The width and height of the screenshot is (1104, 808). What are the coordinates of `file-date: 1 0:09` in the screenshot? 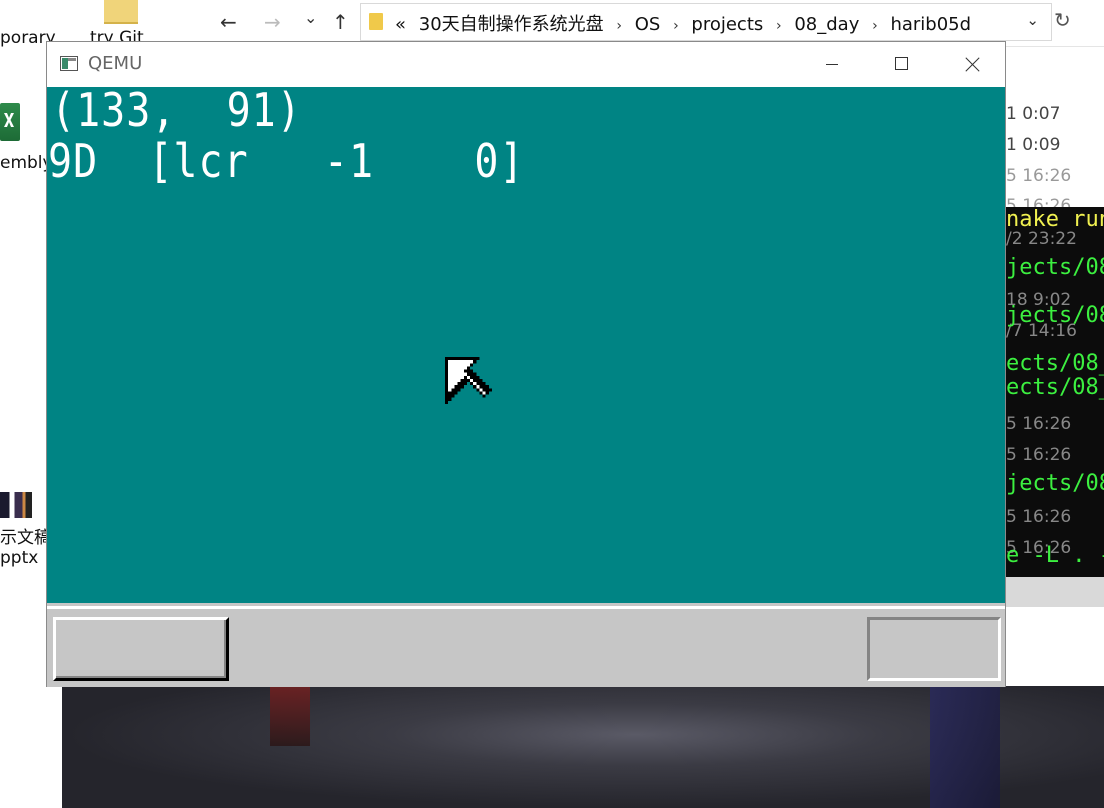 It's located at (1033, 145).